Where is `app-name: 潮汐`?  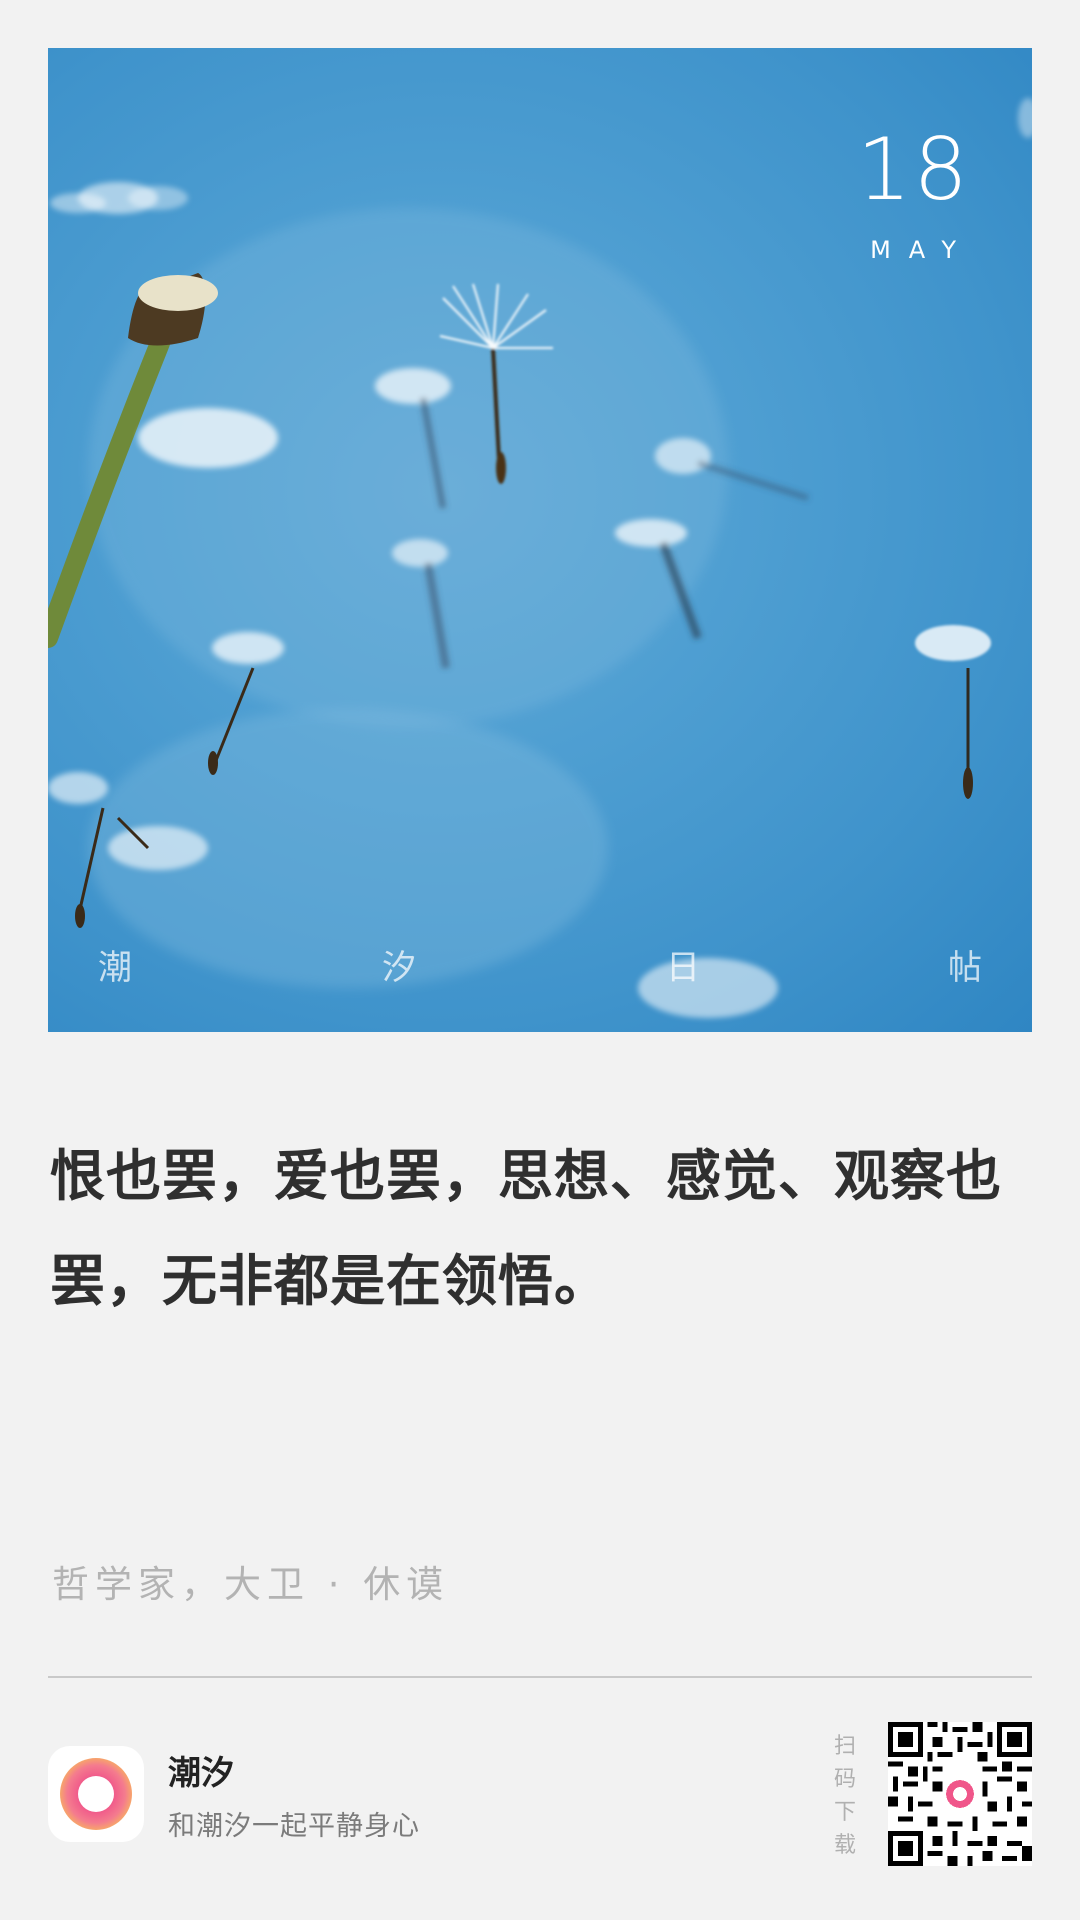
app-name: 潮汐 is located at coordinates (201, 1772).